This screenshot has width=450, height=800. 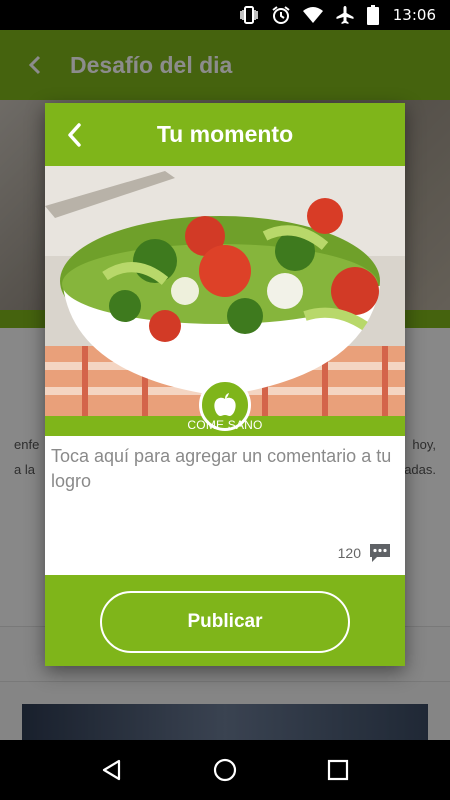 I want to click on dialog-back-button, so click(x=75, y=135).